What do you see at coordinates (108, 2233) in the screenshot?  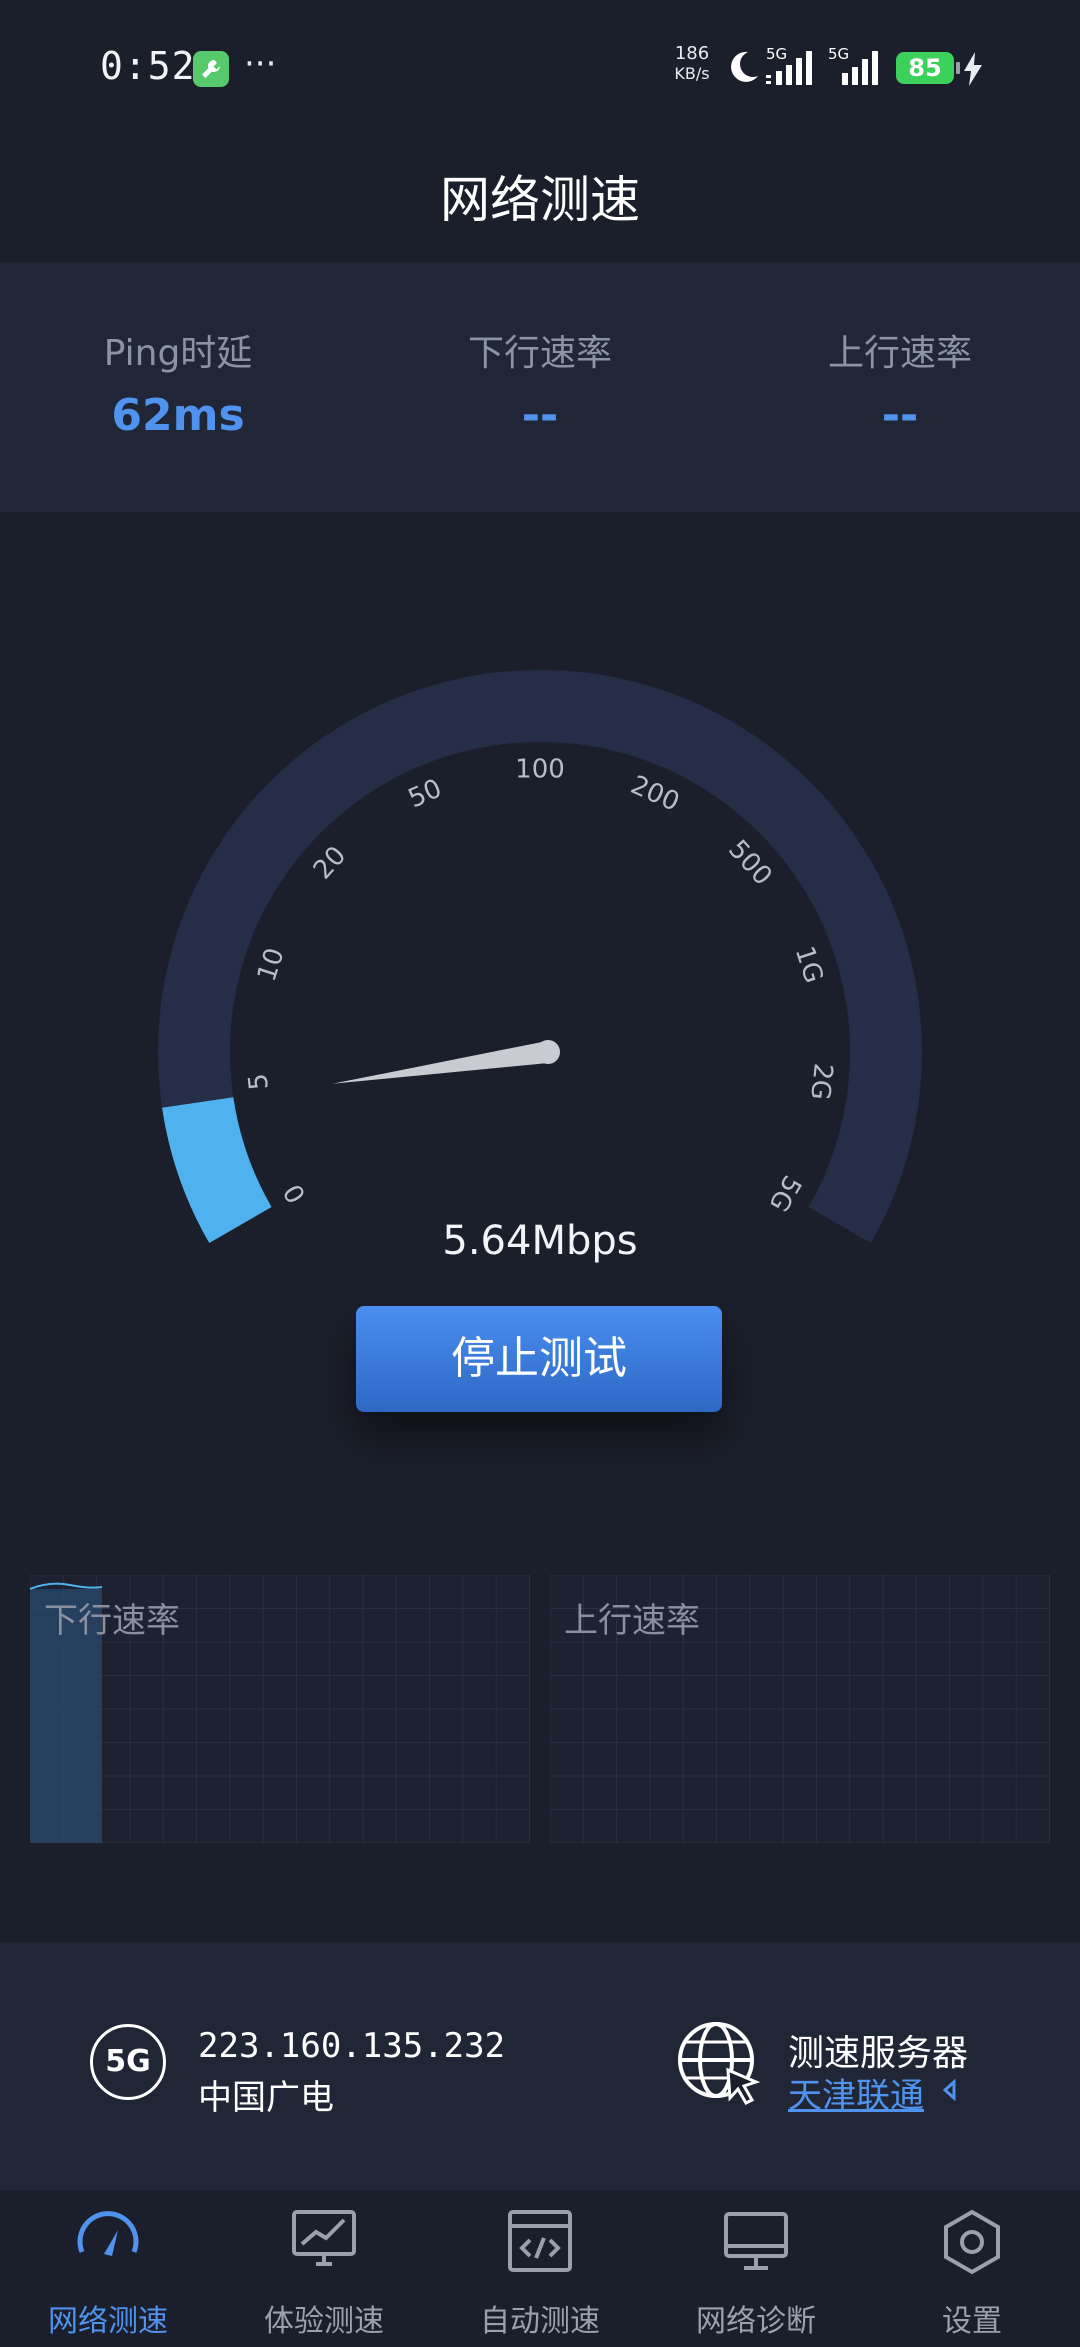 I see `speedometer-icon` at bounding box center [108, 2233].